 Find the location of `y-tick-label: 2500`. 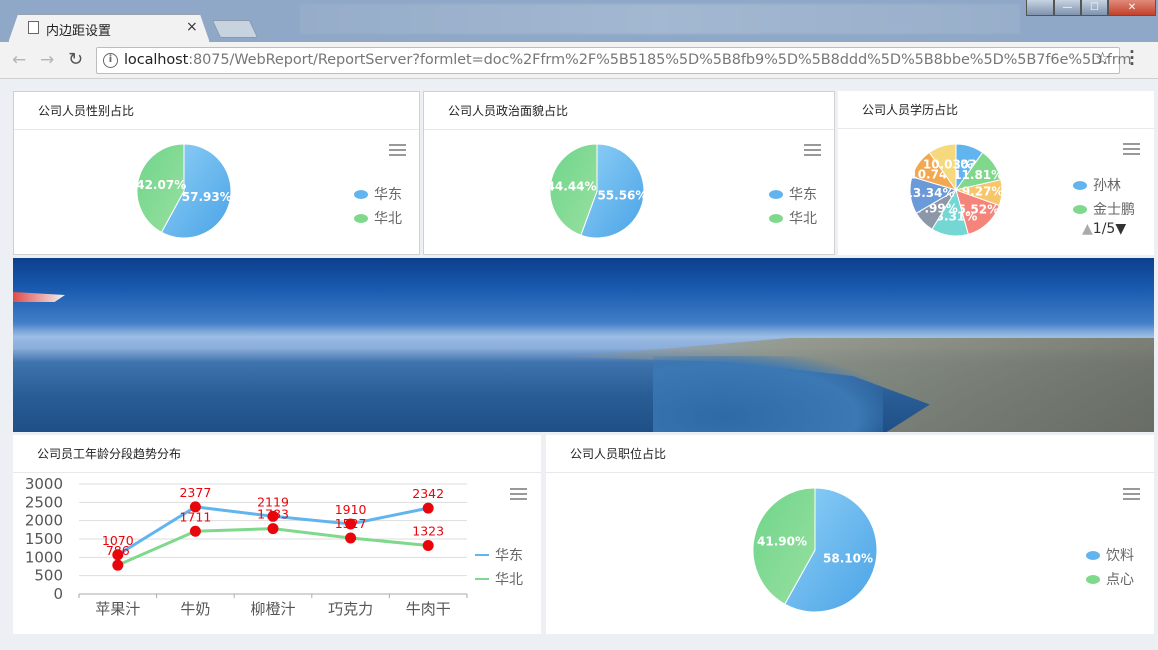

y-tick-label: 2500 is located at coordinates (44, 502).